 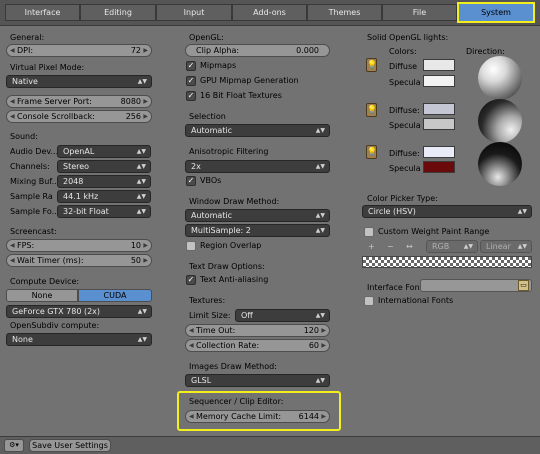 What do you see at coordinates (257, 380) in the screenshot?
I see `images-draw-method-dropdown: GLSL ▲▼` at bounding box center [257, 380].